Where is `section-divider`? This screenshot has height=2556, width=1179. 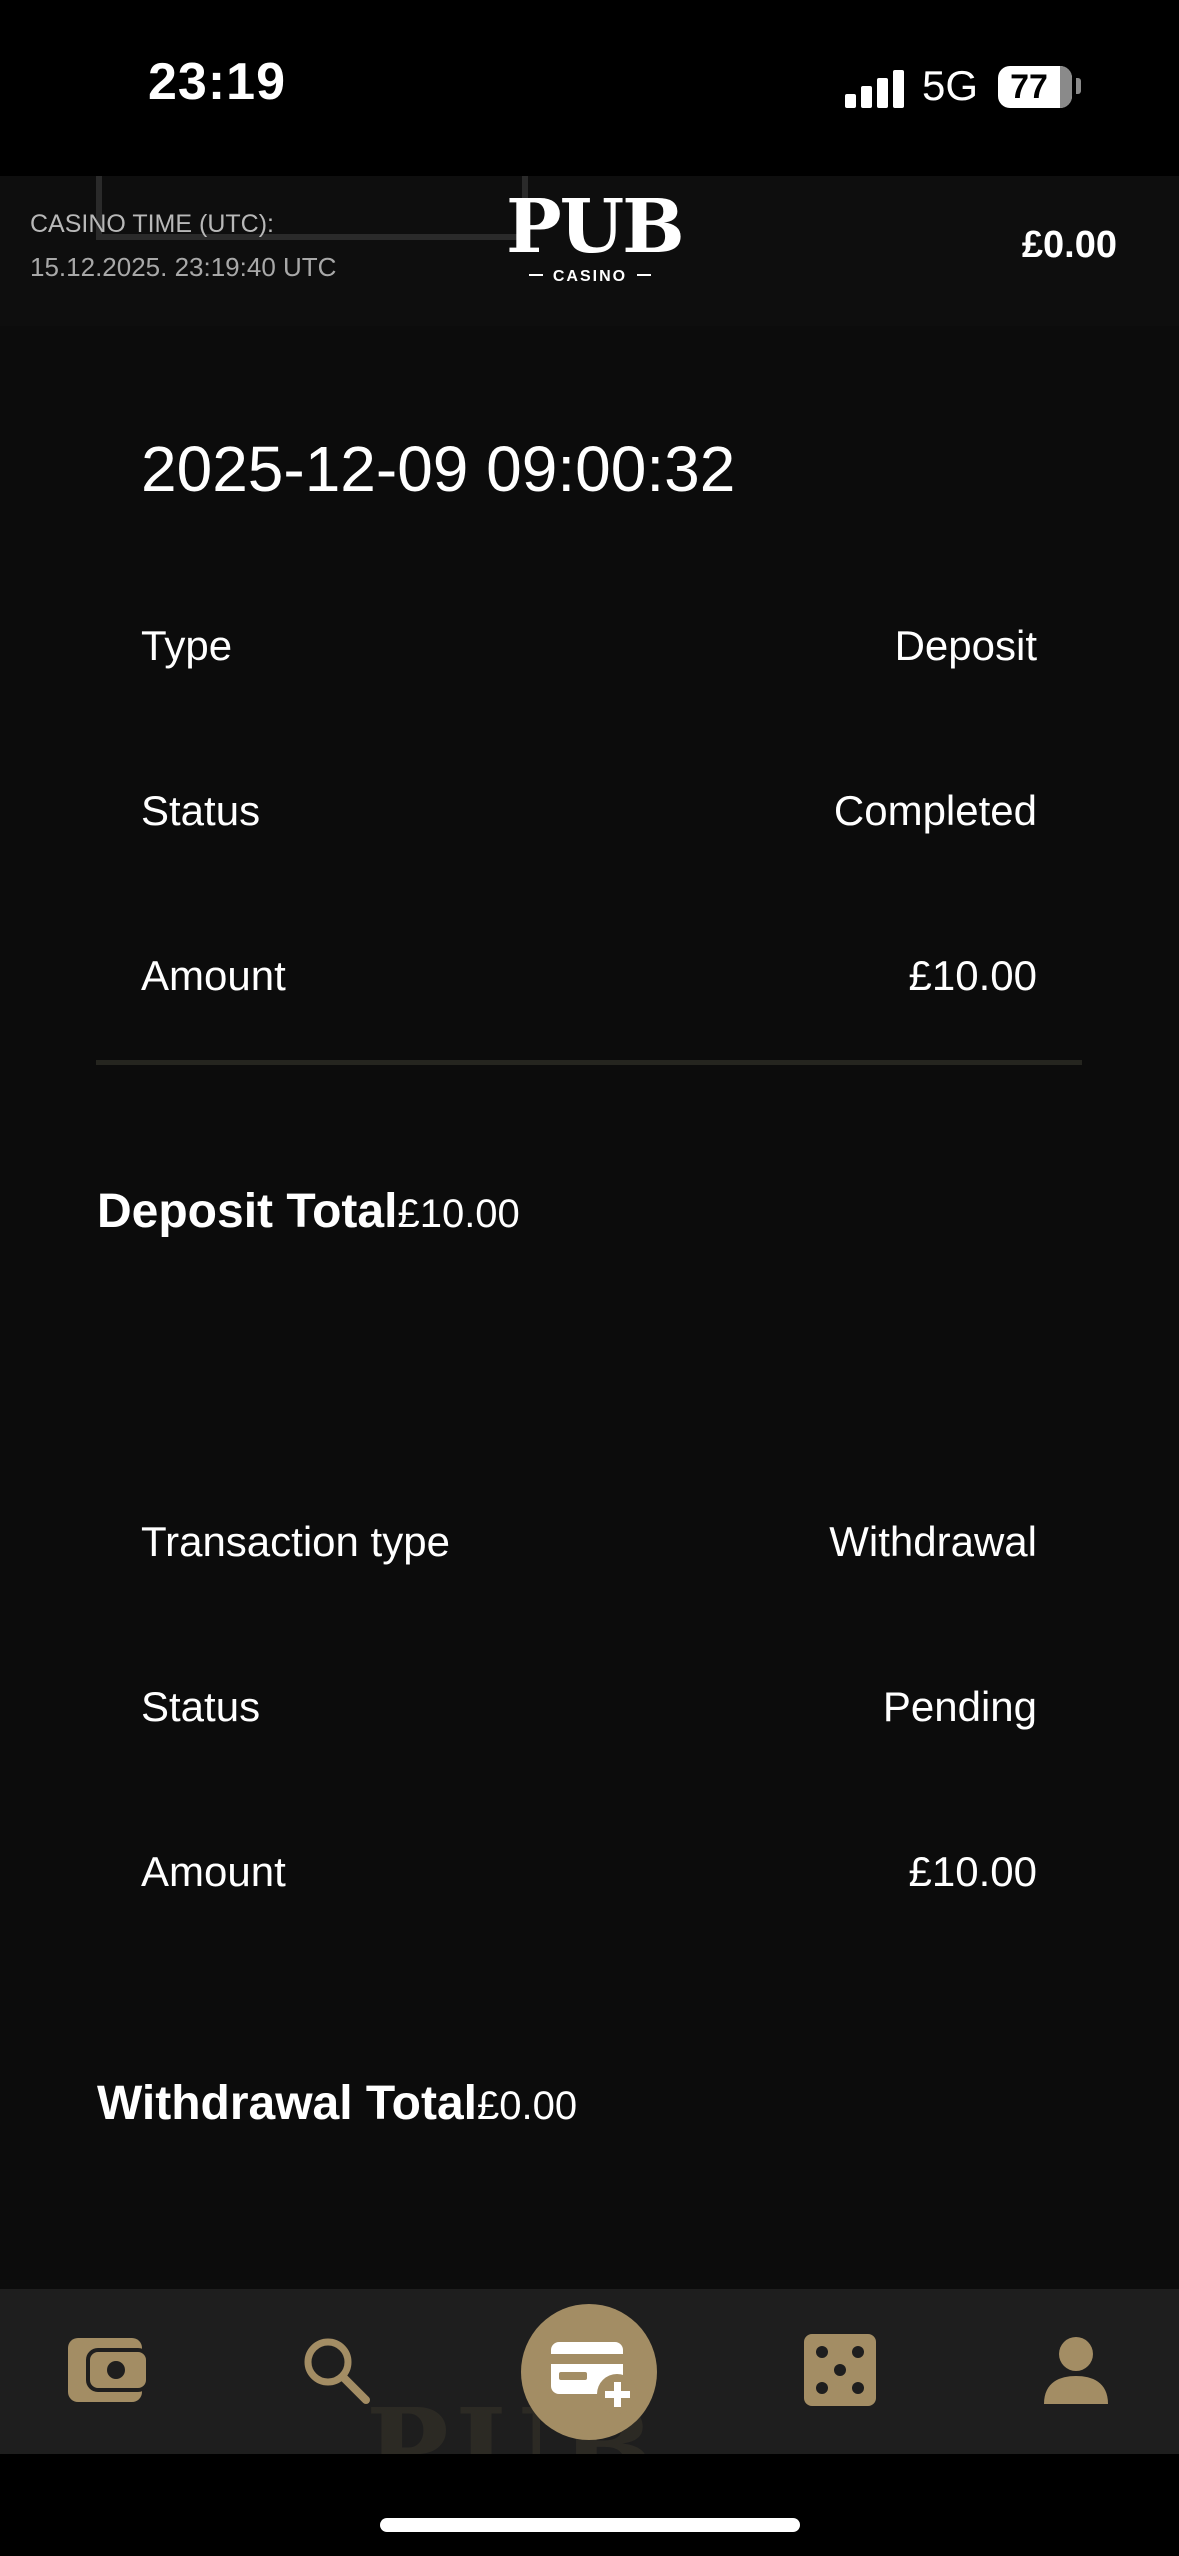
section-divider is located at coordinates (589, 1062).